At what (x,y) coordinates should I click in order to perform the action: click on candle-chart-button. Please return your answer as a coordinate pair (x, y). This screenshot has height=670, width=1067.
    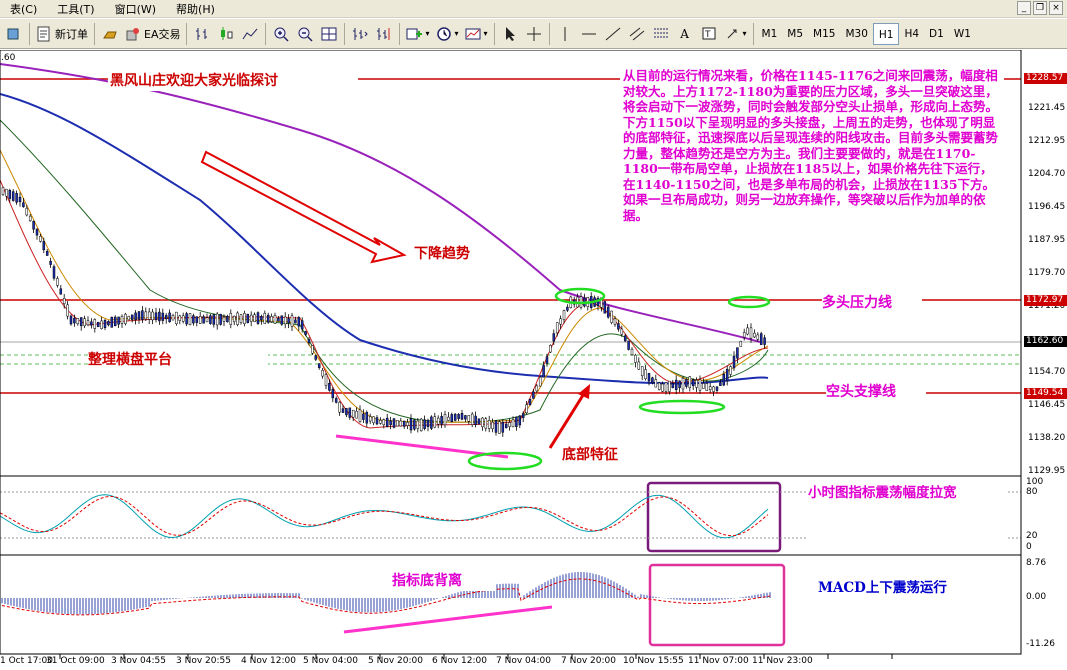
    Looking at the image, I should click on (226, 34).